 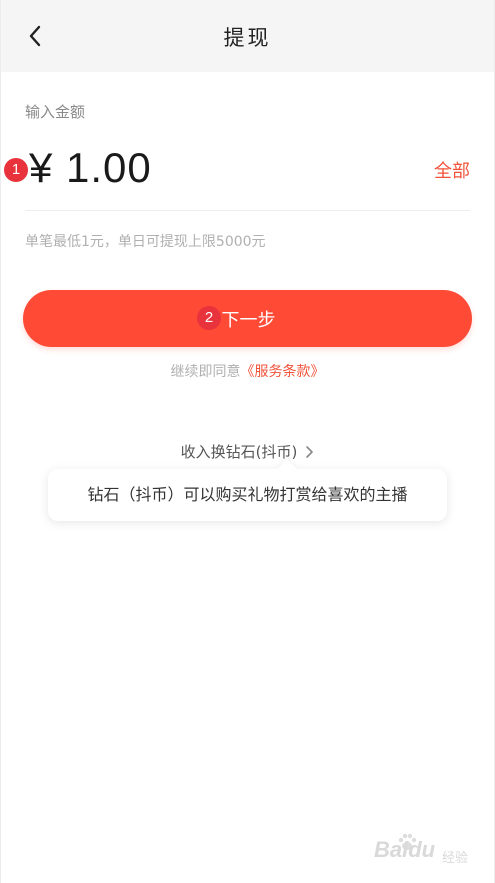 I want to click on step-badge-1: 1, so click(x=16, y=170).